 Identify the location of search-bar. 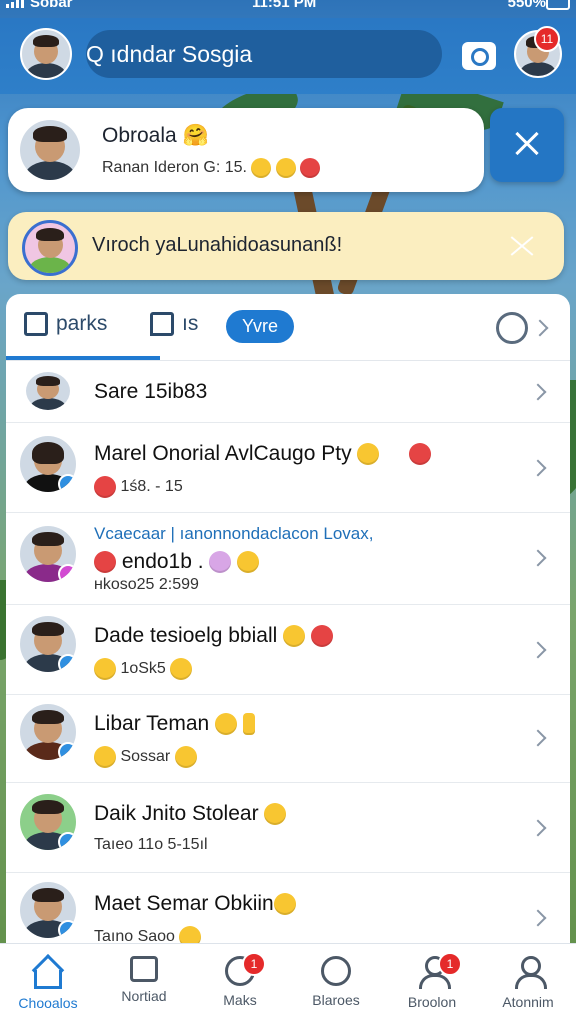
(264, 54).